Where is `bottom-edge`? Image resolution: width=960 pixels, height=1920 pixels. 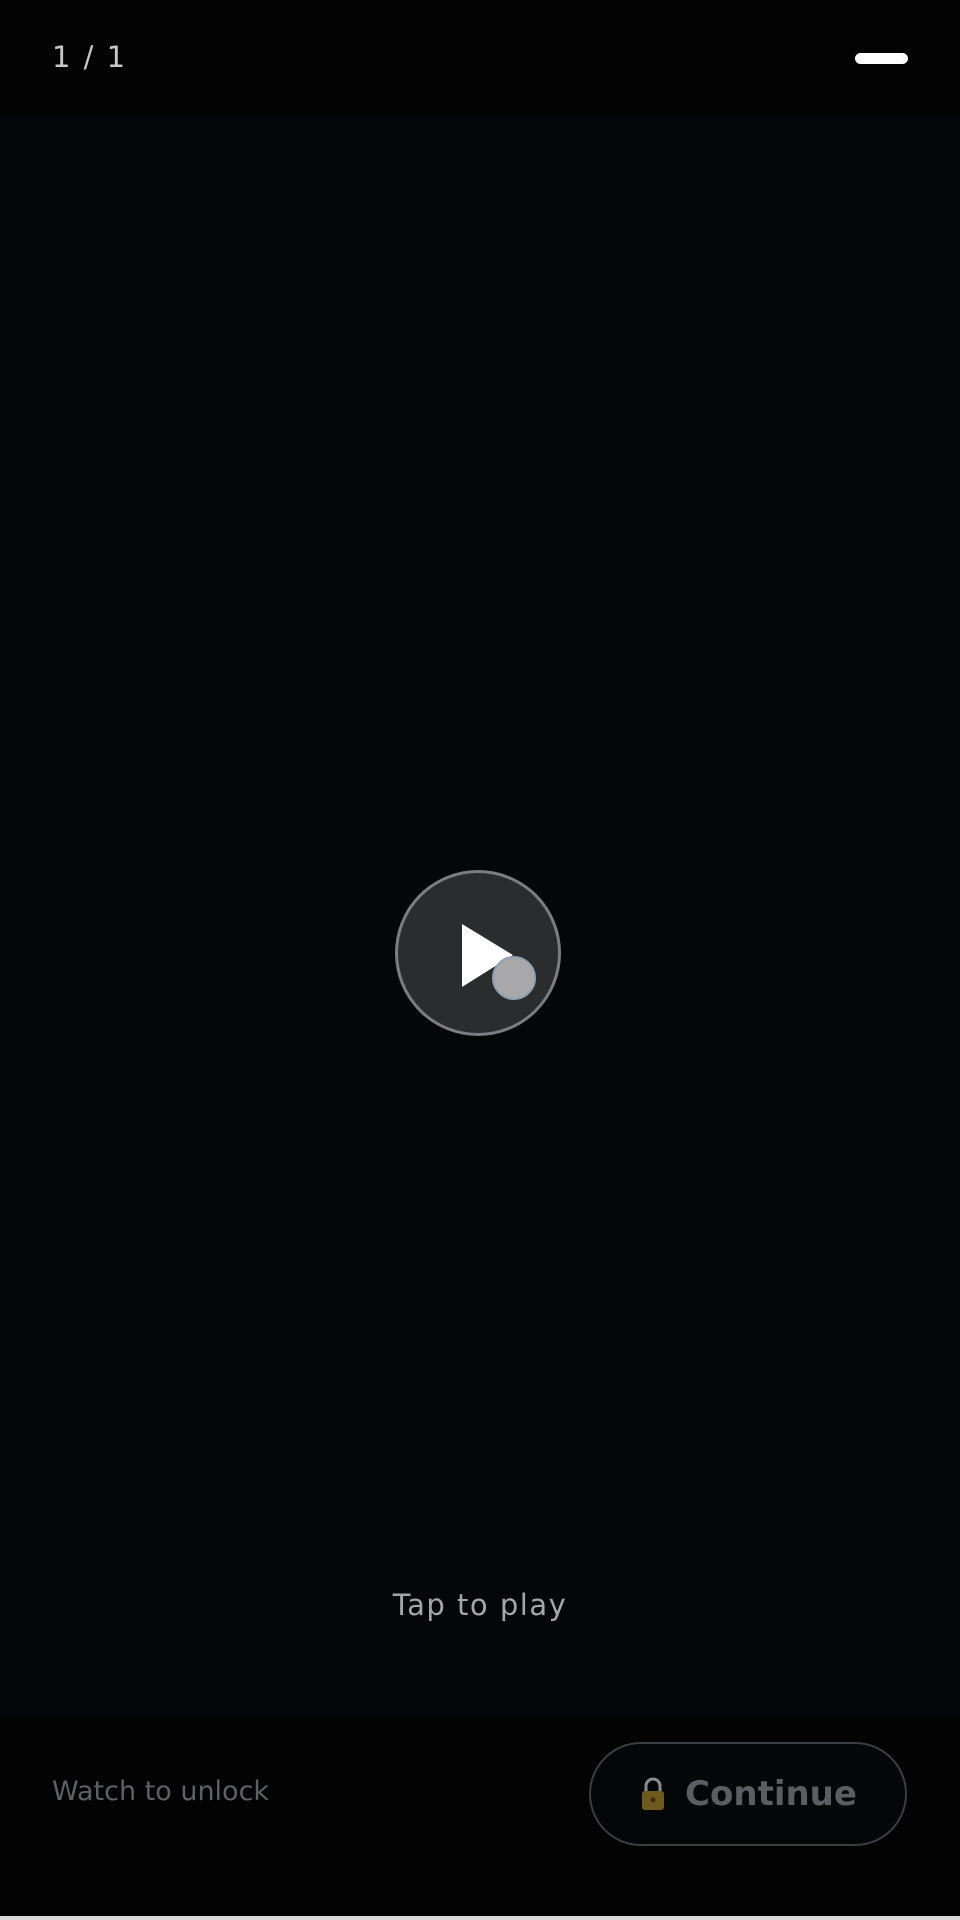
bottom-edge is located at coordinates (480, 1918).